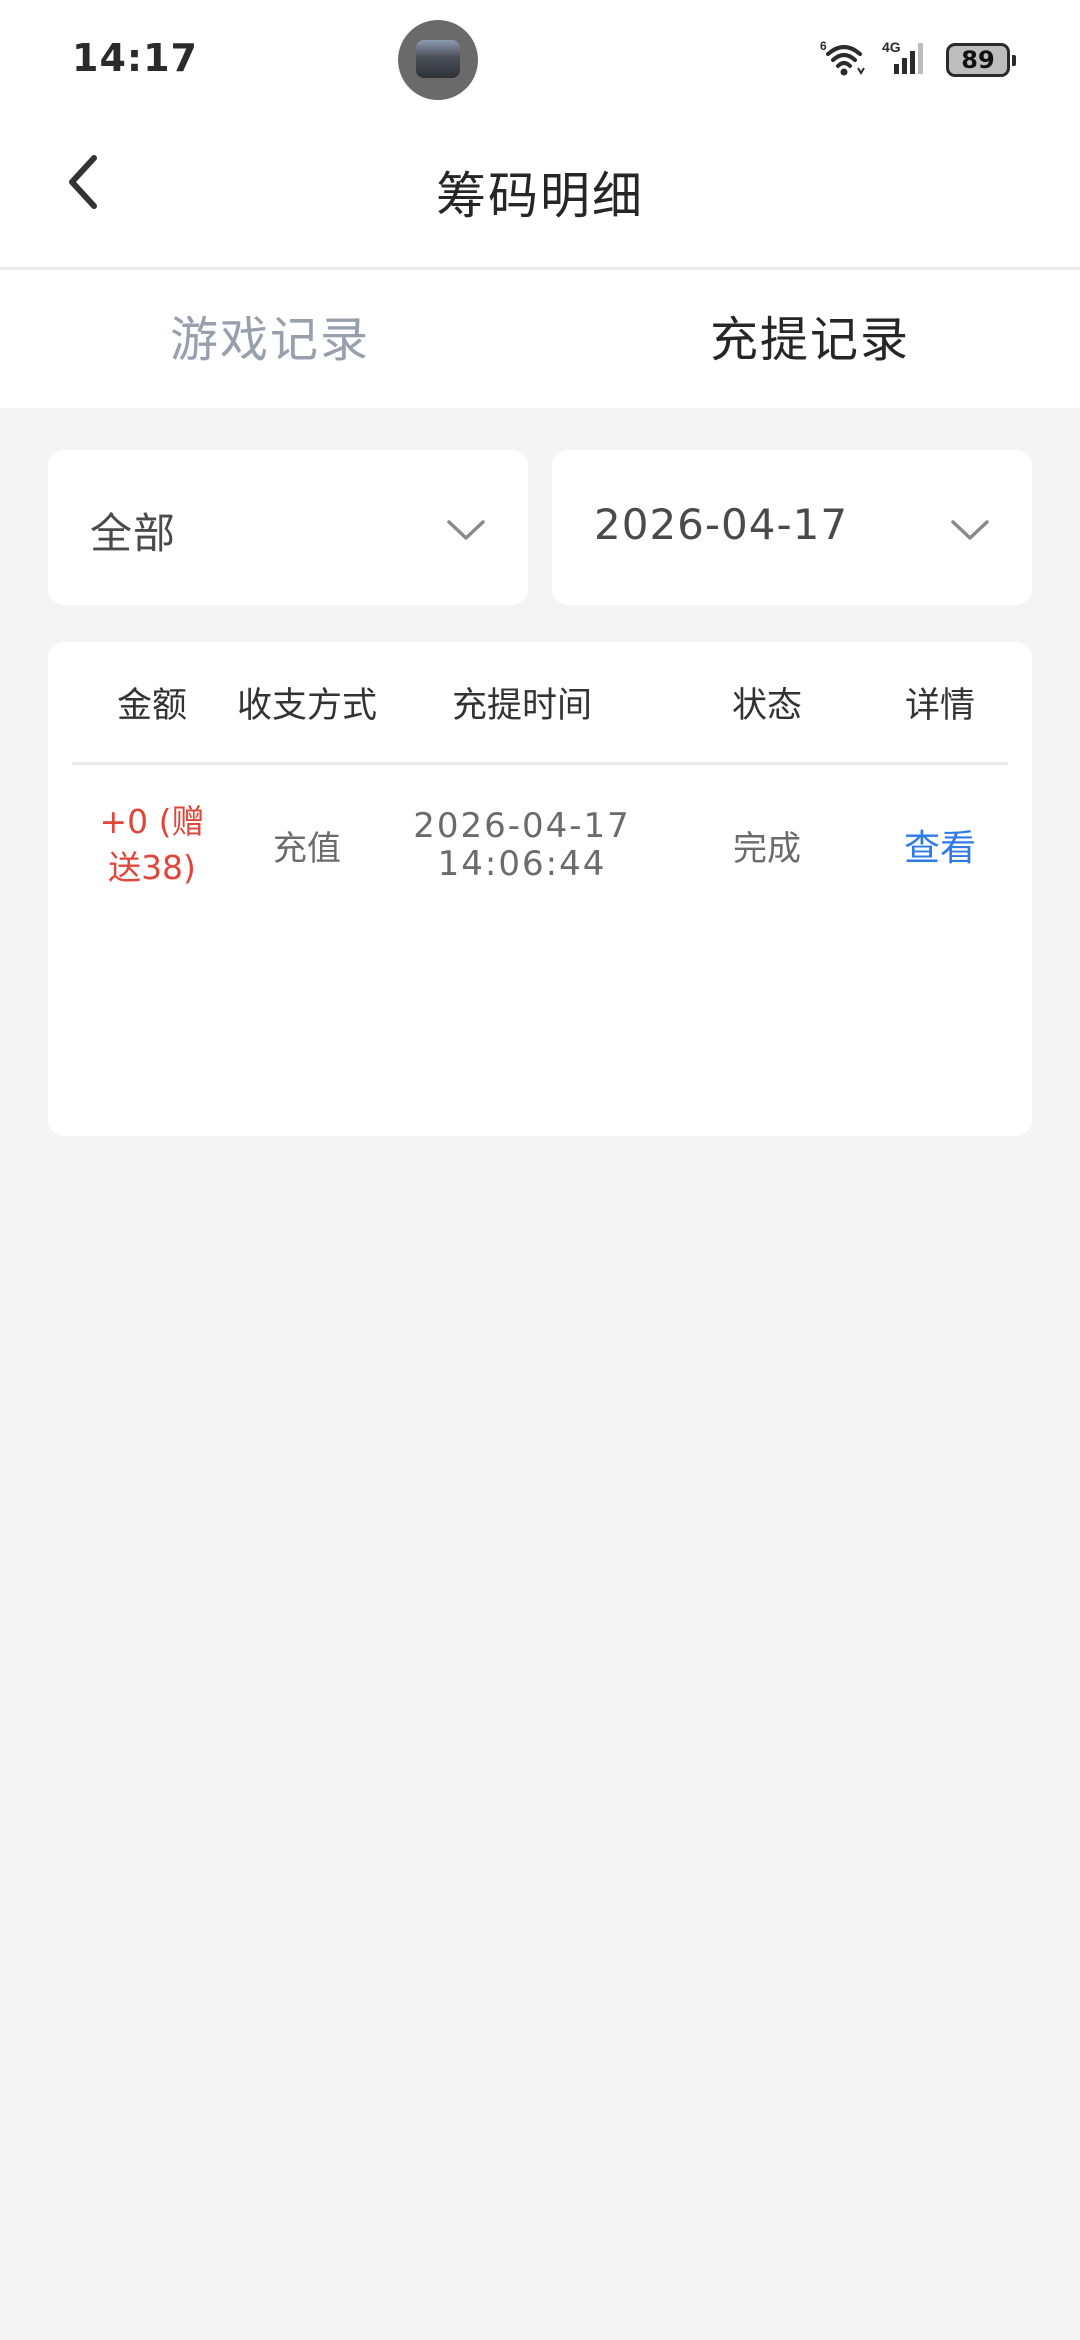  Describe the element at coordinates (978, 60) in the screenshot. I see `battery-level: 89` at that location.